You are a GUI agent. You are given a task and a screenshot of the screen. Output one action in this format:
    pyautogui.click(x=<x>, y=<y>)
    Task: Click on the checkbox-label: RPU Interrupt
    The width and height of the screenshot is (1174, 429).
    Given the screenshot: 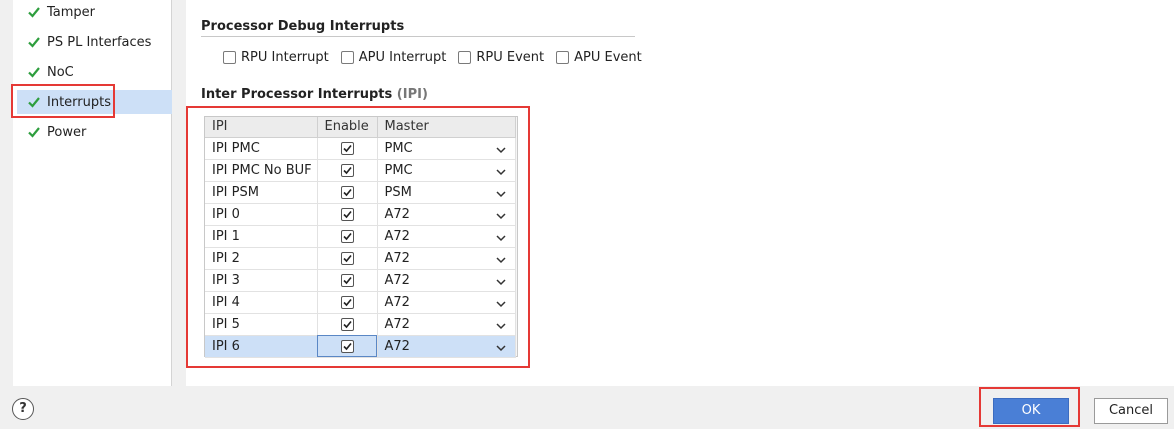 What is the action you would take?
    pyautogui.click(x=285, y=57)
    